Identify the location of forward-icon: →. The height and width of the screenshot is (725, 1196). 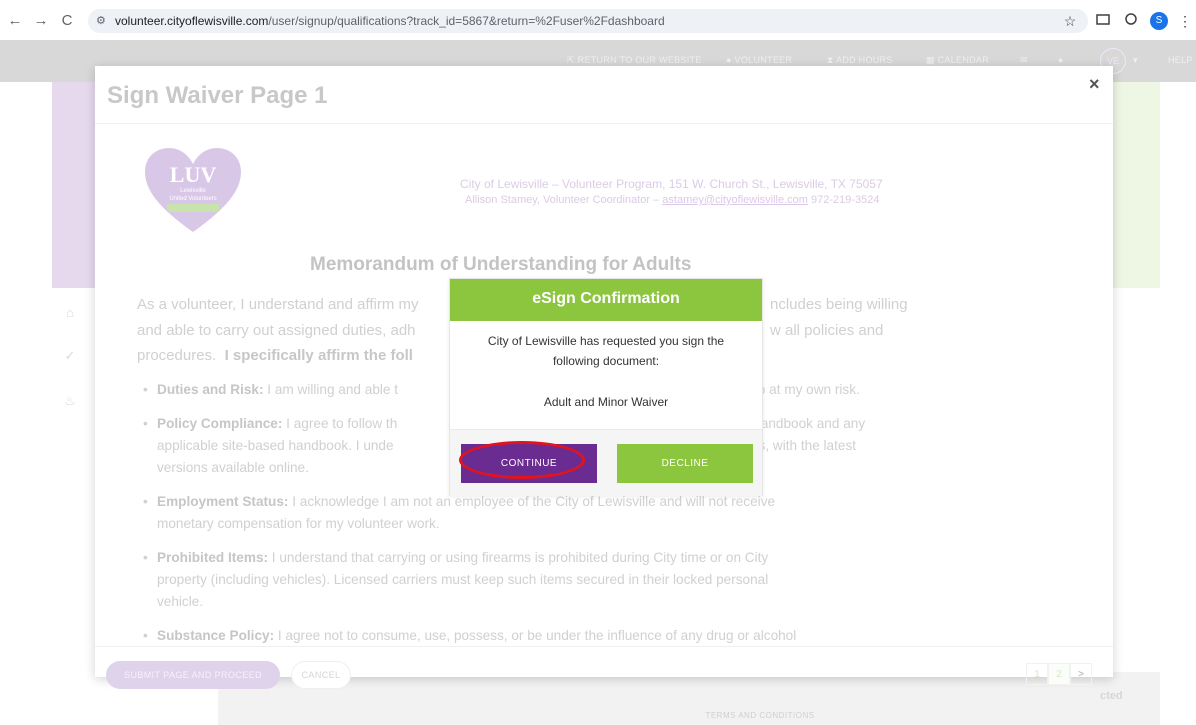
(41, 21).